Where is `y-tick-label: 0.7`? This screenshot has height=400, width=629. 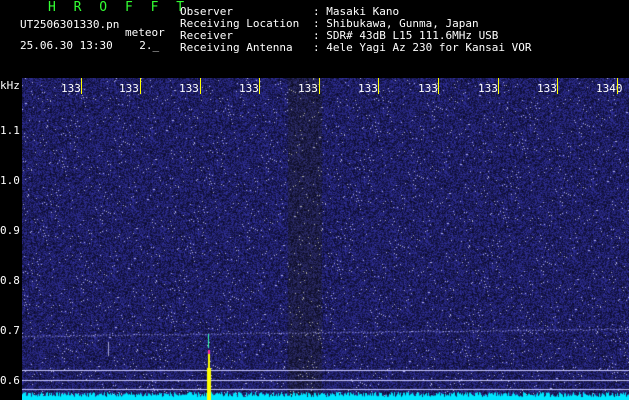 y-tick-label: 0.7 is located at coordinates (10, 330).